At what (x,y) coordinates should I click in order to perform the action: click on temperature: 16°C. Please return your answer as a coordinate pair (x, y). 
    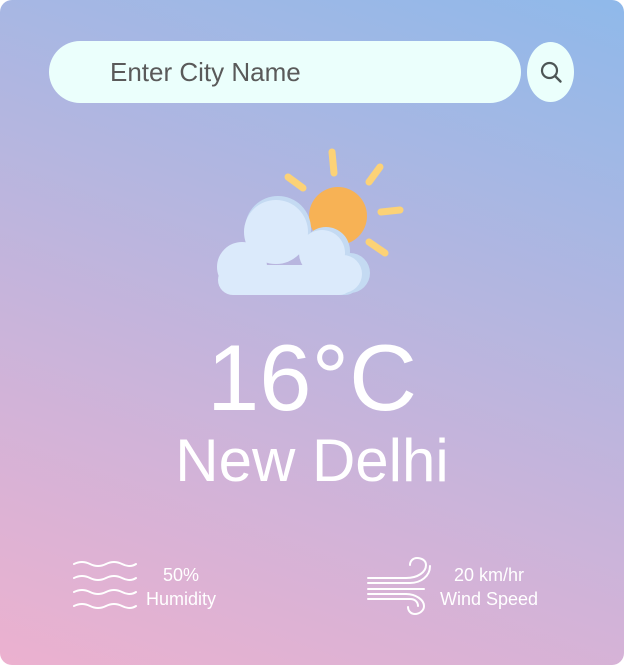
    Looking at the image, I should click on (312, 377).